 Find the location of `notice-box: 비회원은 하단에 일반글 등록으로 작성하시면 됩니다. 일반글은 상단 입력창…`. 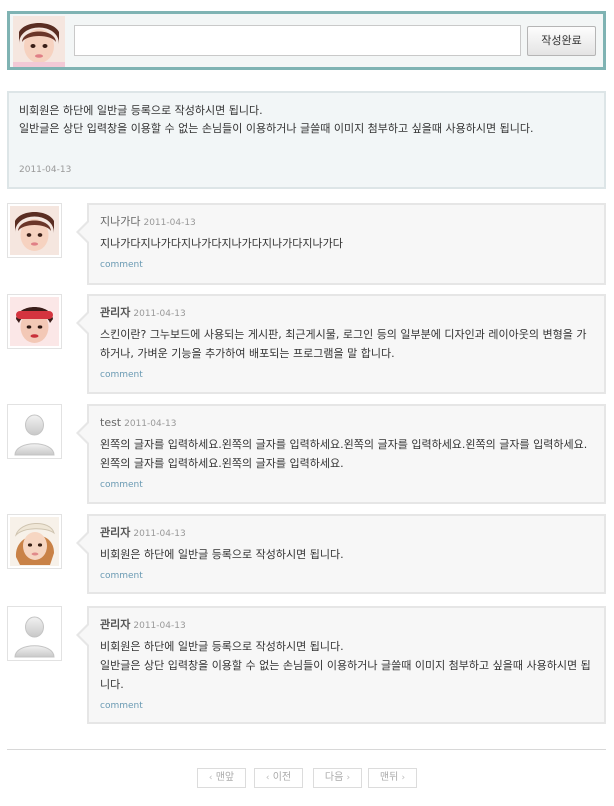

notice-box: 비회원은 하단에 일반글 등록으로 작성하시면 됩니다. 일반글은 상단 입력창… is located at coordinates (306, 140).